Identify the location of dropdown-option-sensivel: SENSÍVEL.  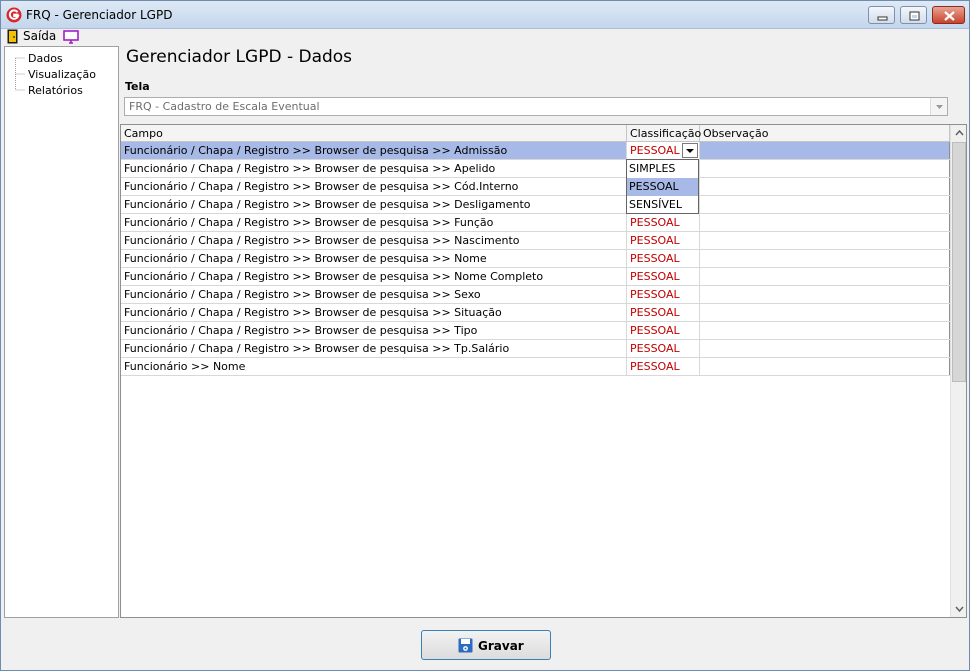
(662, 205).